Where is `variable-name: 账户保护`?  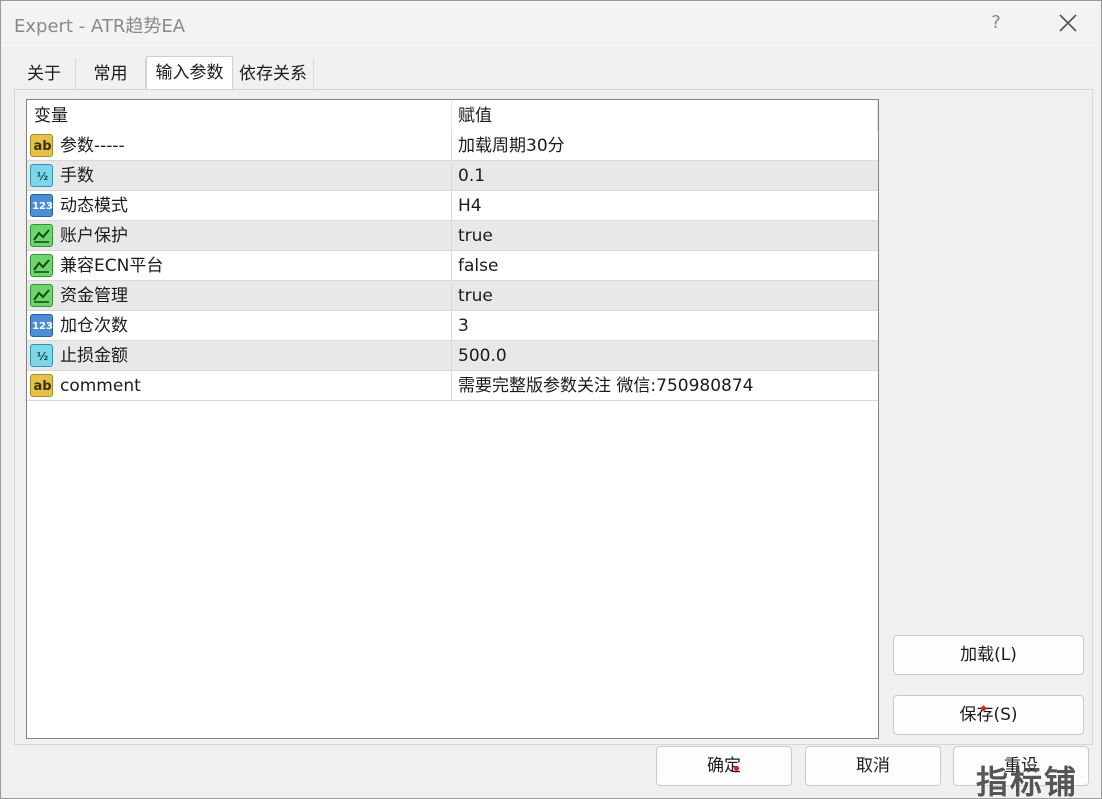
variable-name: 账户保护 is located at coordinates (94, 236).